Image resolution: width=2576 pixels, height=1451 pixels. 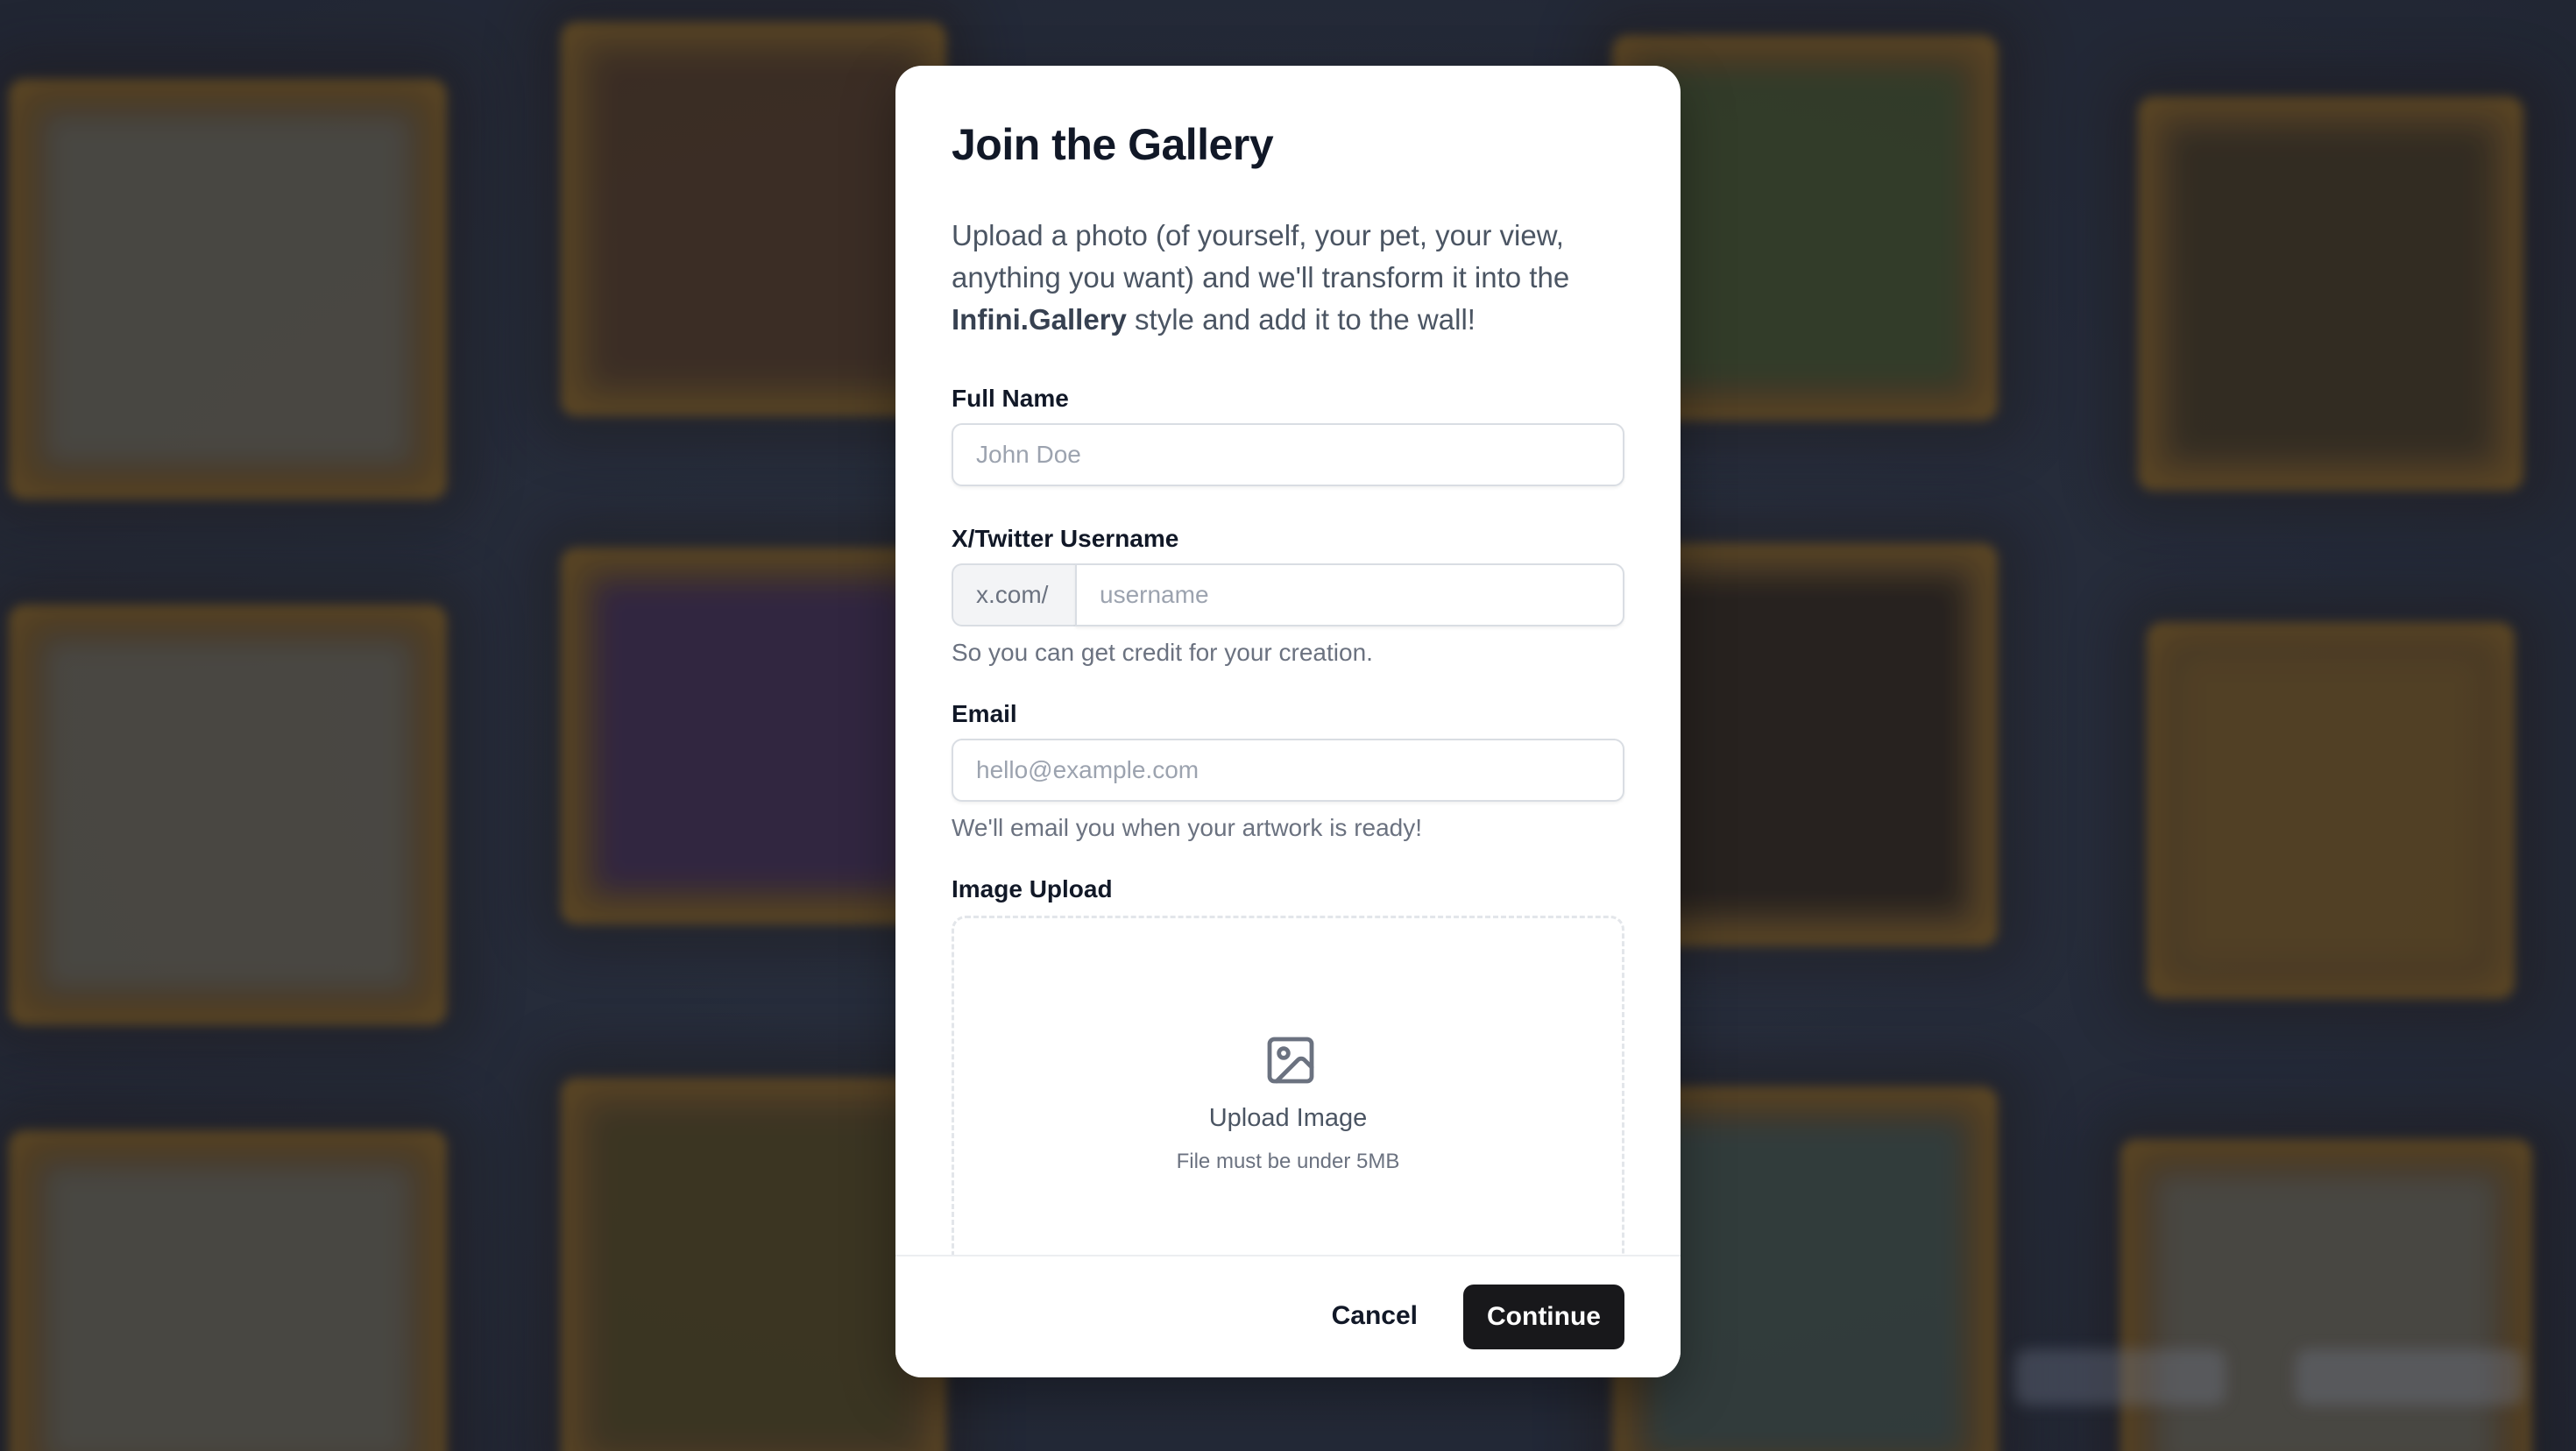 I want to click on brand-name: Infini.Gallery, so click(x=1039, y=319).